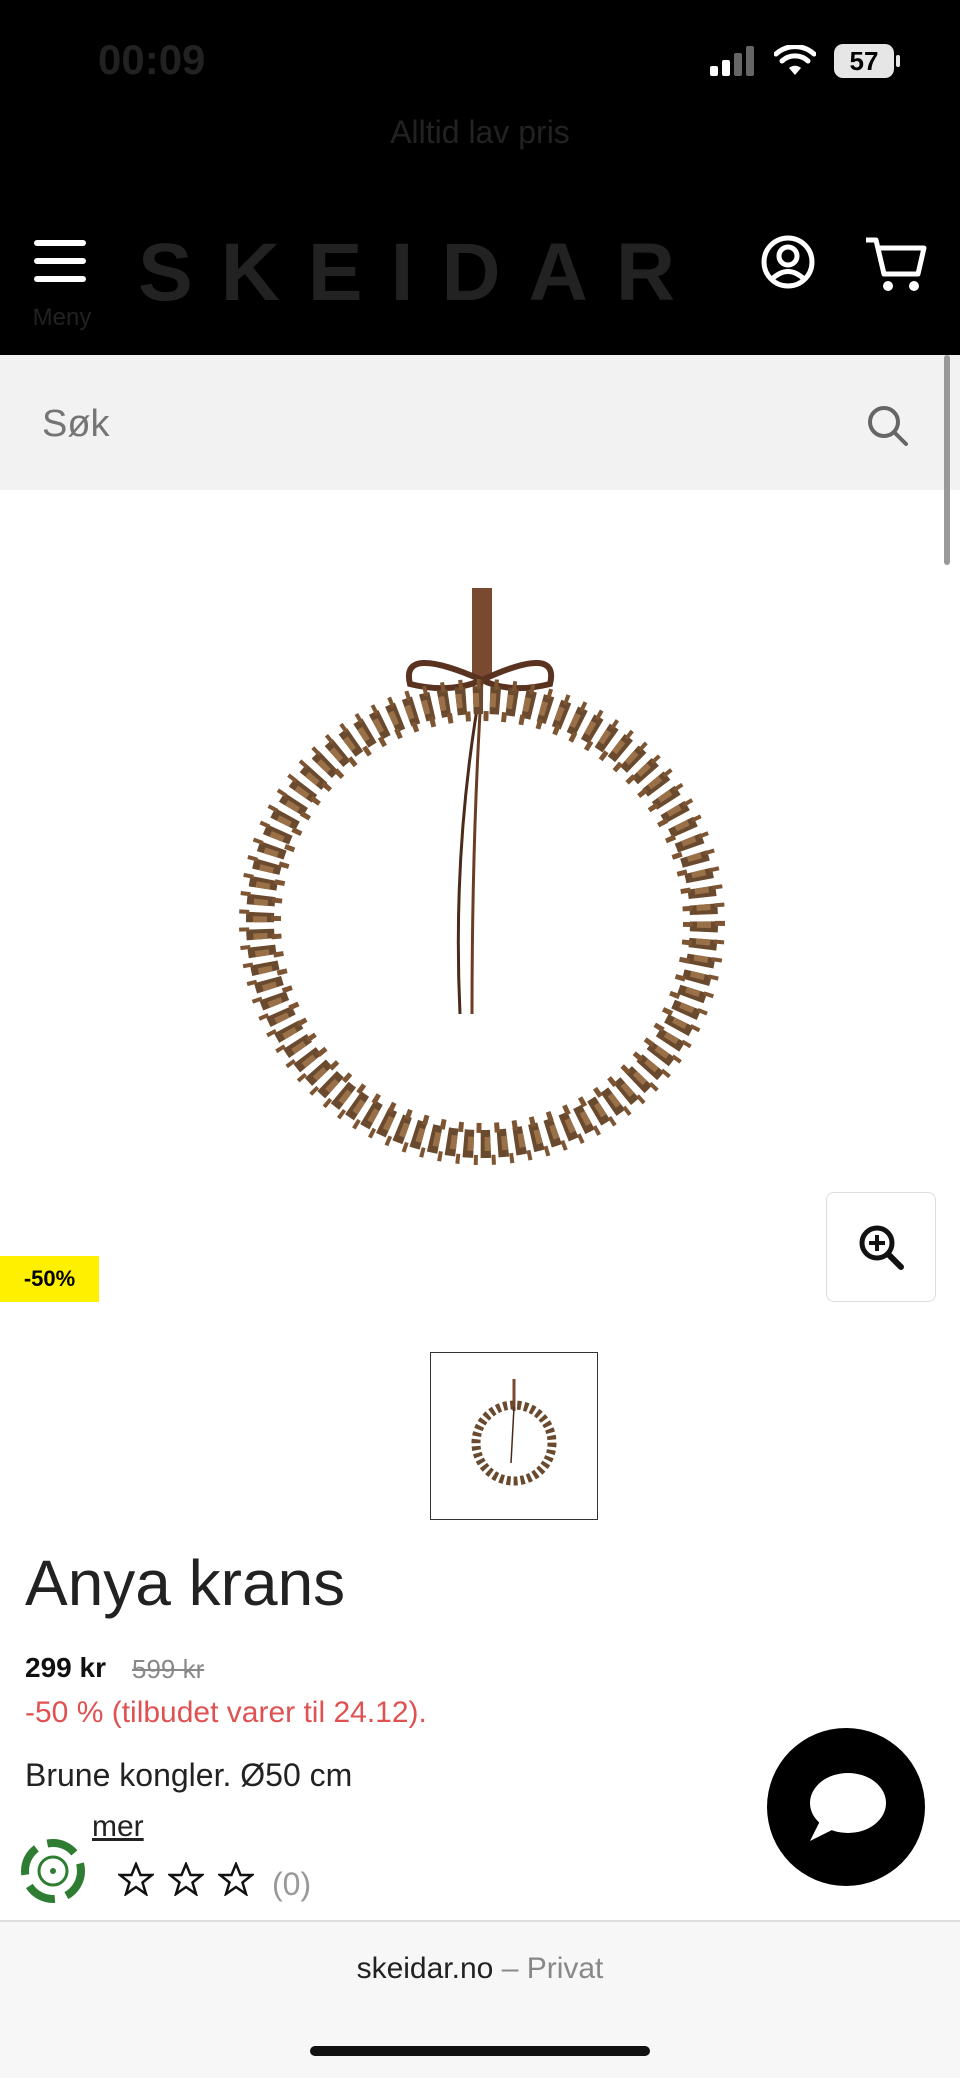  I want to click on chat-icon, so click(848, 1807).